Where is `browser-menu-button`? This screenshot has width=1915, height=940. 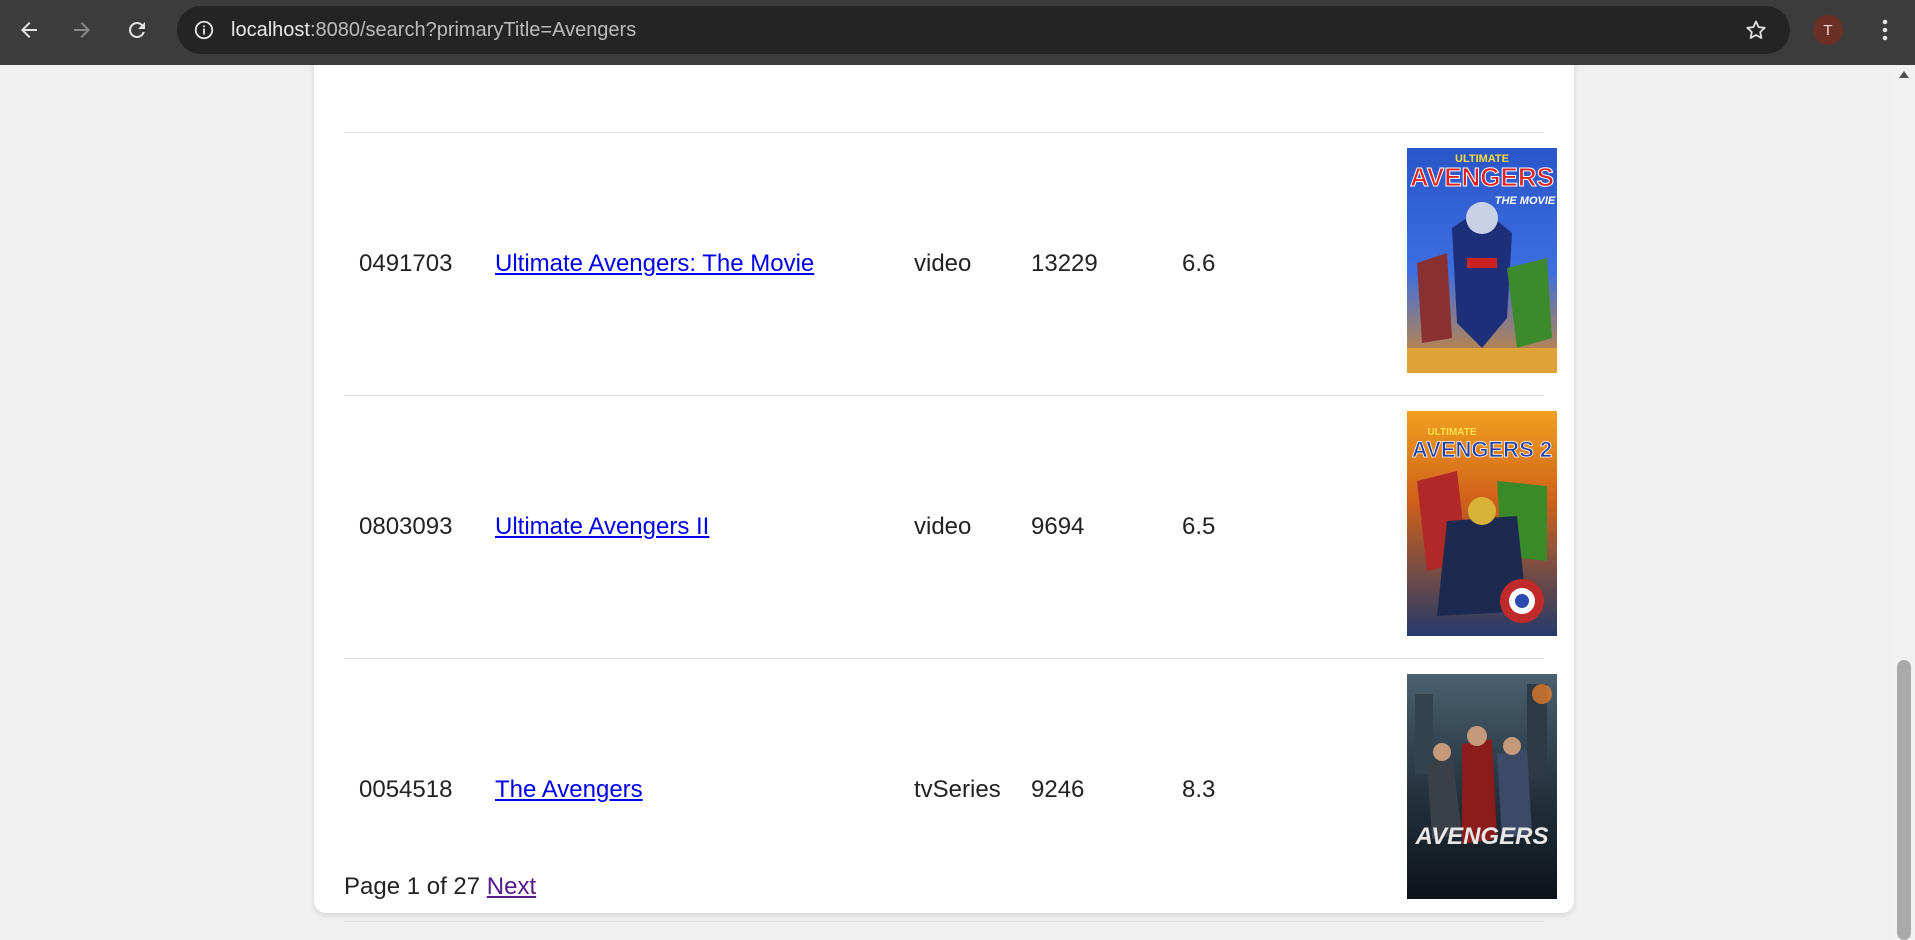
browser-menu-button is located at coordinates (1885, 30).